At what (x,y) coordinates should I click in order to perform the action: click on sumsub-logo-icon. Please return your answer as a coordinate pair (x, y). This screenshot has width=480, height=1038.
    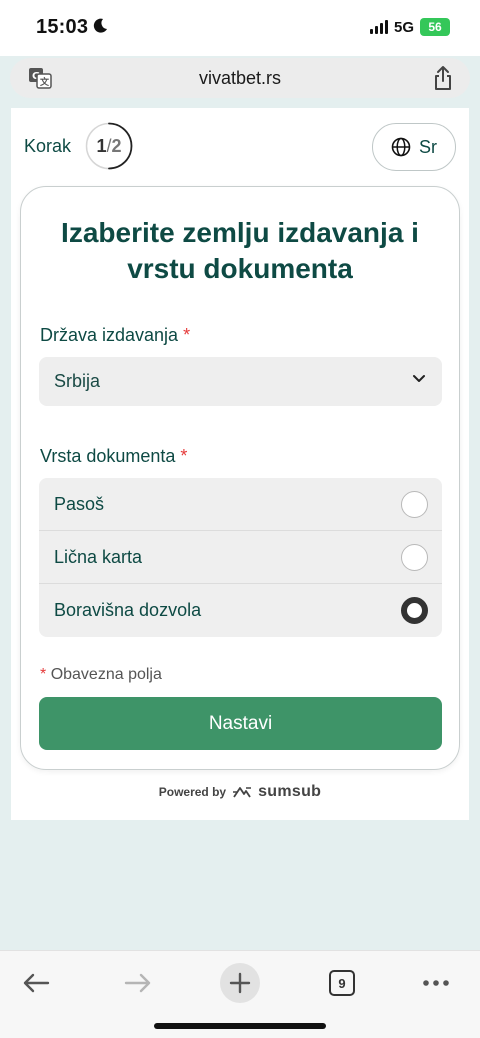
    Looking at the image, I should click on (242, 792).